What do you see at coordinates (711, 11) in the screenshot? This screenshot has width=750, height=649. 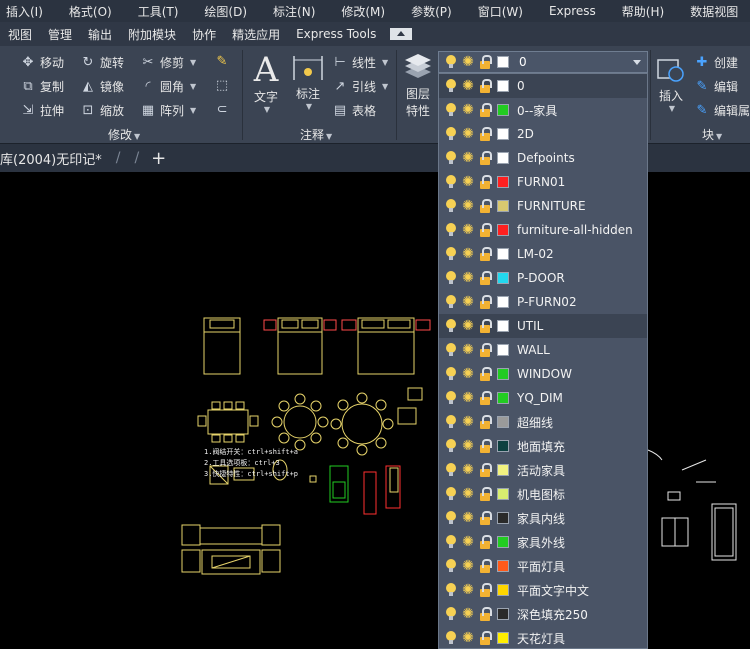 I see `menu-item: 数据视图` at bounding box center [711, 11].